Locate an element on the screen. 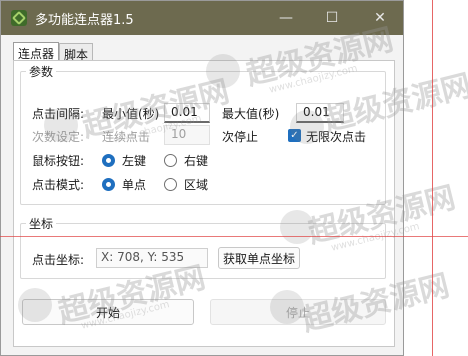 This screenshot has height=356, width=468. area-label: 区域 is located at coordinates (196, 184).